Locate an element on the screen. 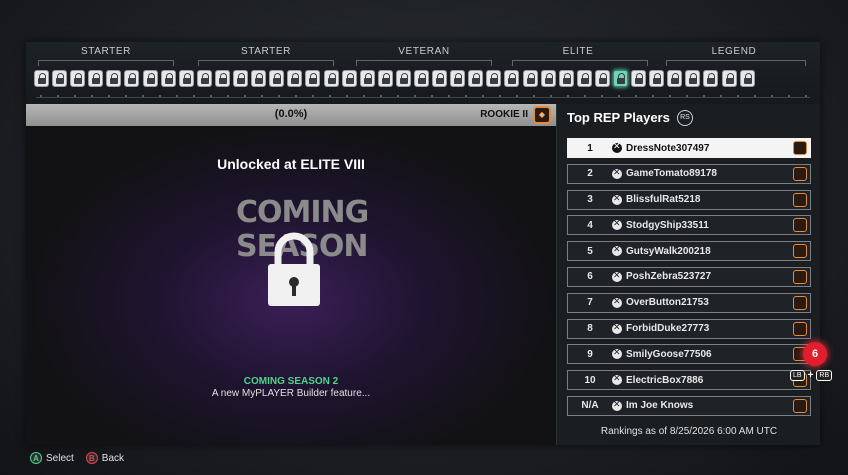 This screenshot has width=848, height=475. leaderboard-row: 4 StodgyShip33511 is located at coordinates (689, 225).